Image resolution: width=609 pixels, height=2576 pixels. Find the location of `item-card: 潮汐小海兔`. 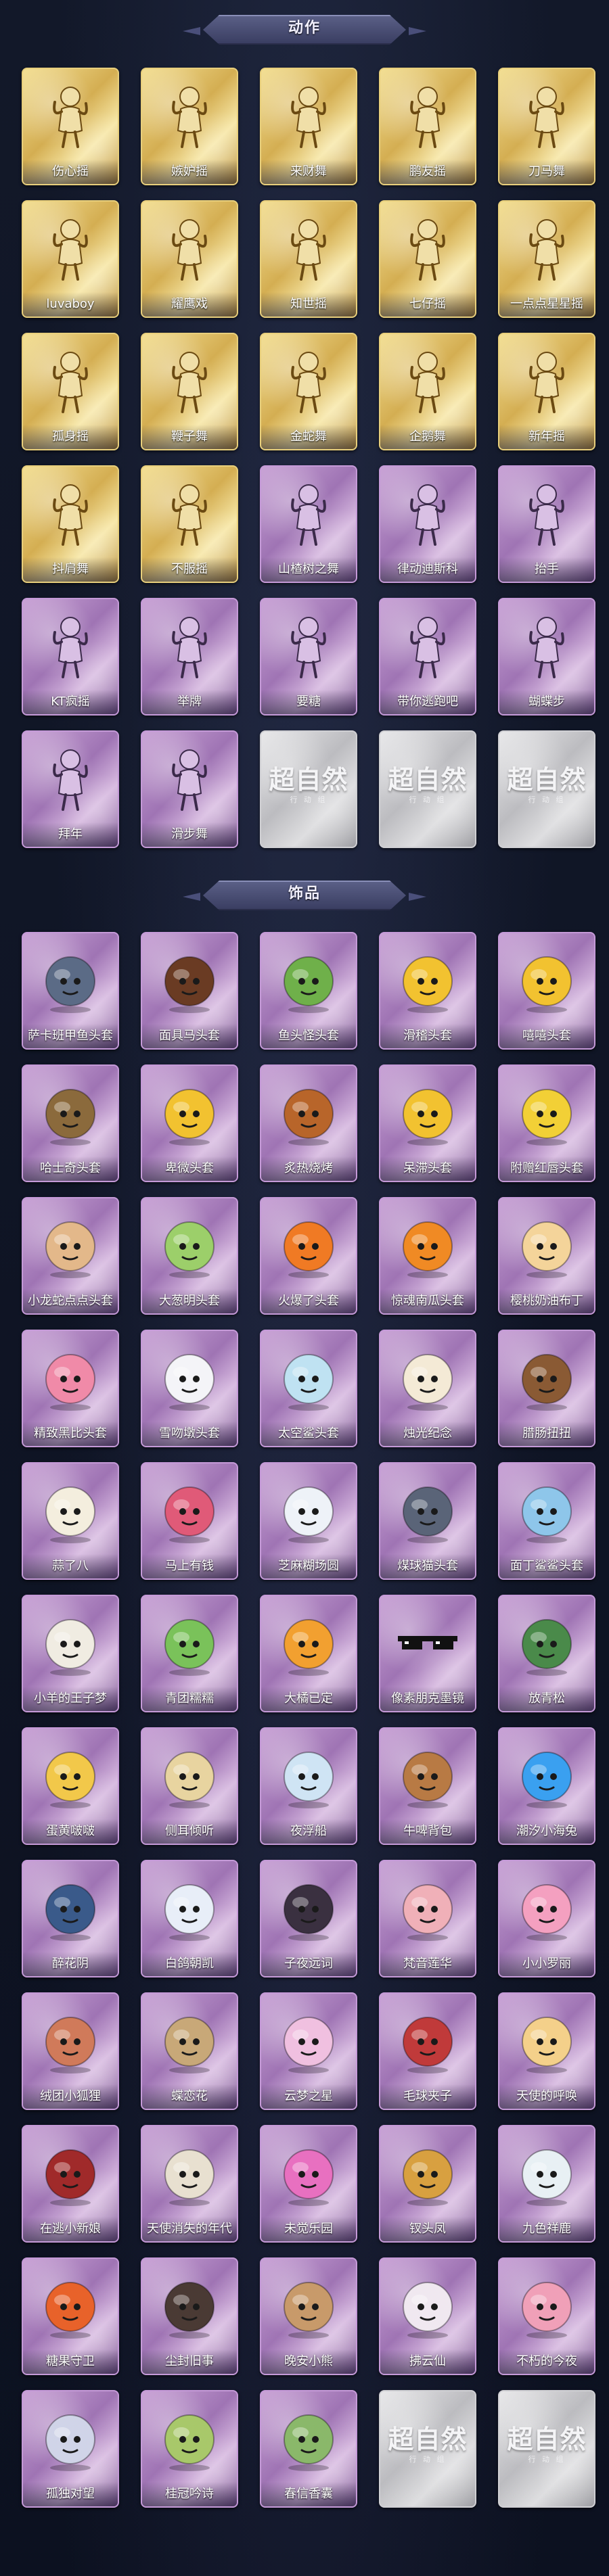

item-card: 潮汐小海兔 is located at coordinates (546, 1786).